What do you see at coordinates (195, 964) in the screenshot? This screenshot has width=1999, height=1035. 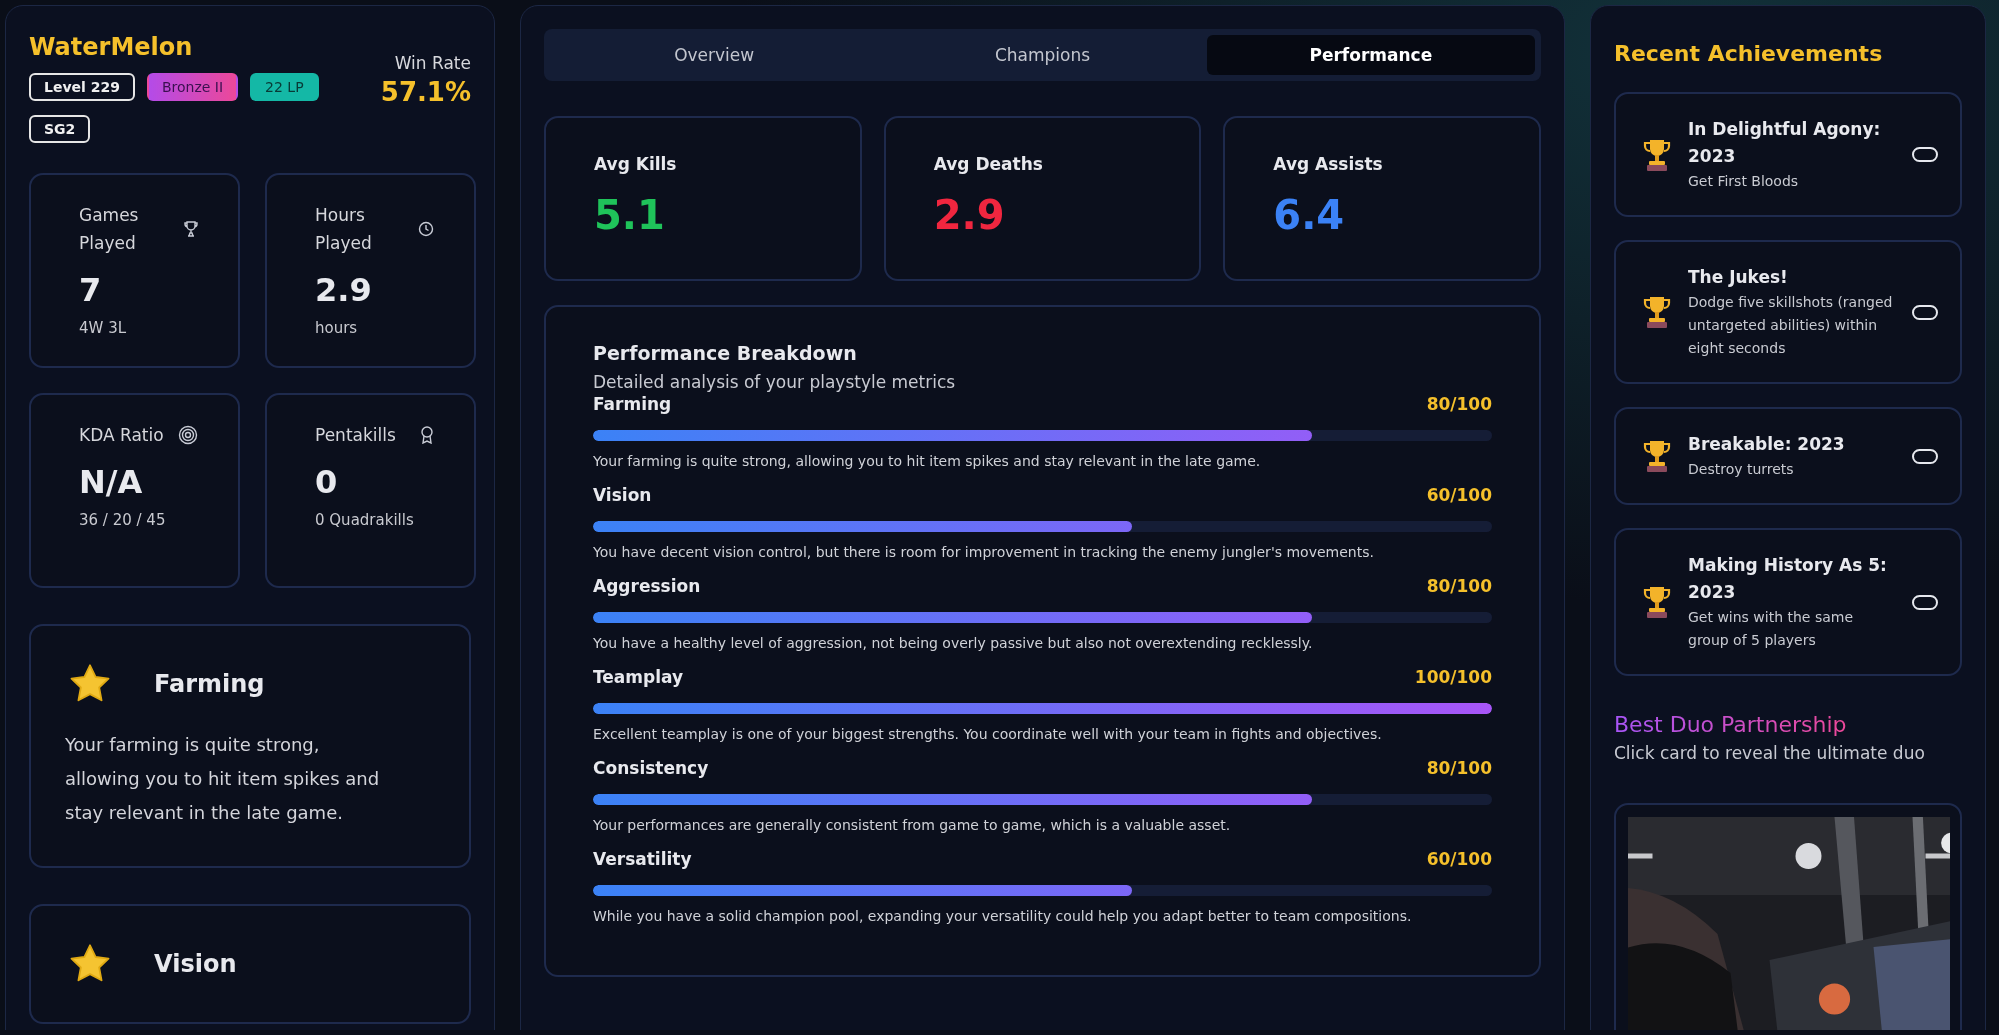 I see `strength-title: Vision` at bounding box center [195, 964].